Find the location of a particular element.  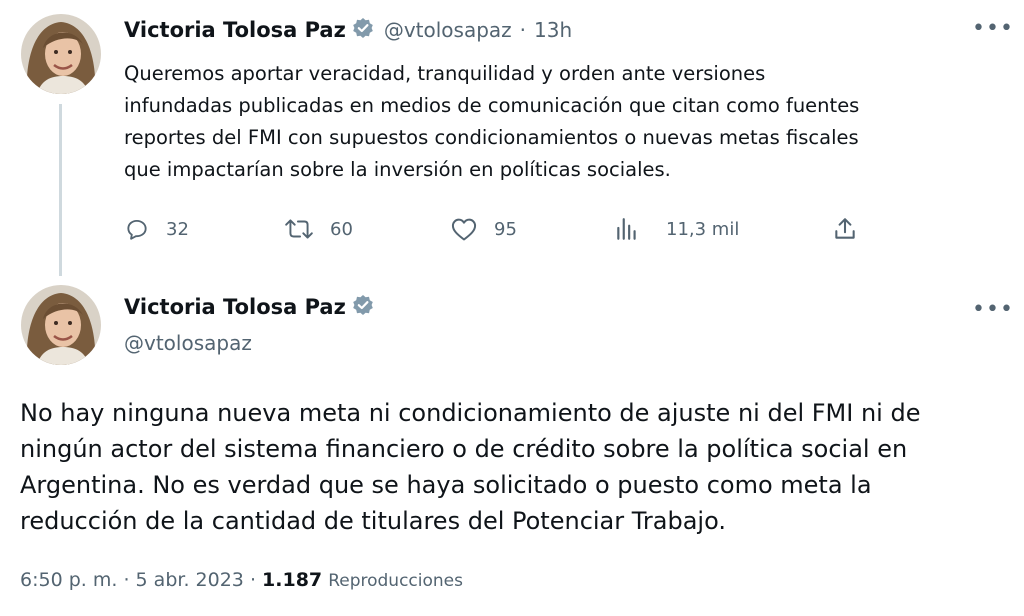

views-count: 1.187 is located at coordinates (292, 580).